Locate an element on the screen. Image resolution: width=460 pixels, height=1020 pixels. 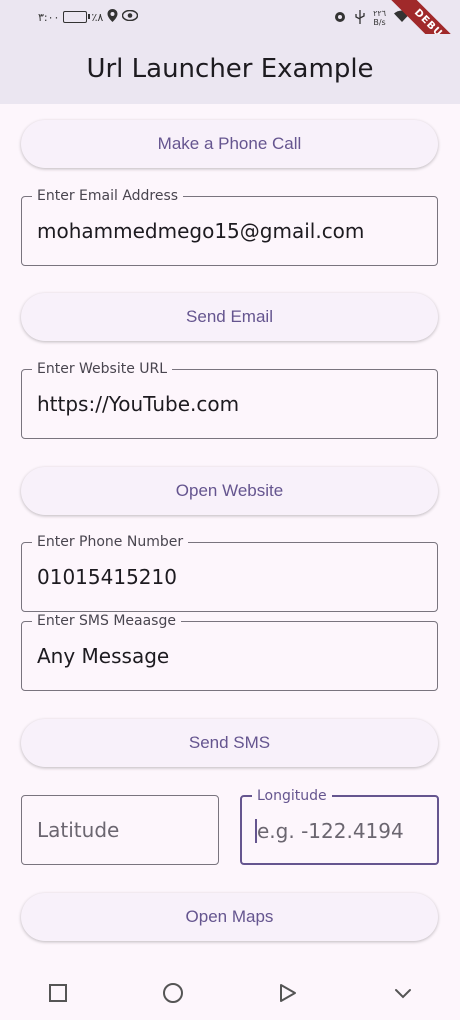
open-website-button: Open Website is located at coordinates (229, 491).